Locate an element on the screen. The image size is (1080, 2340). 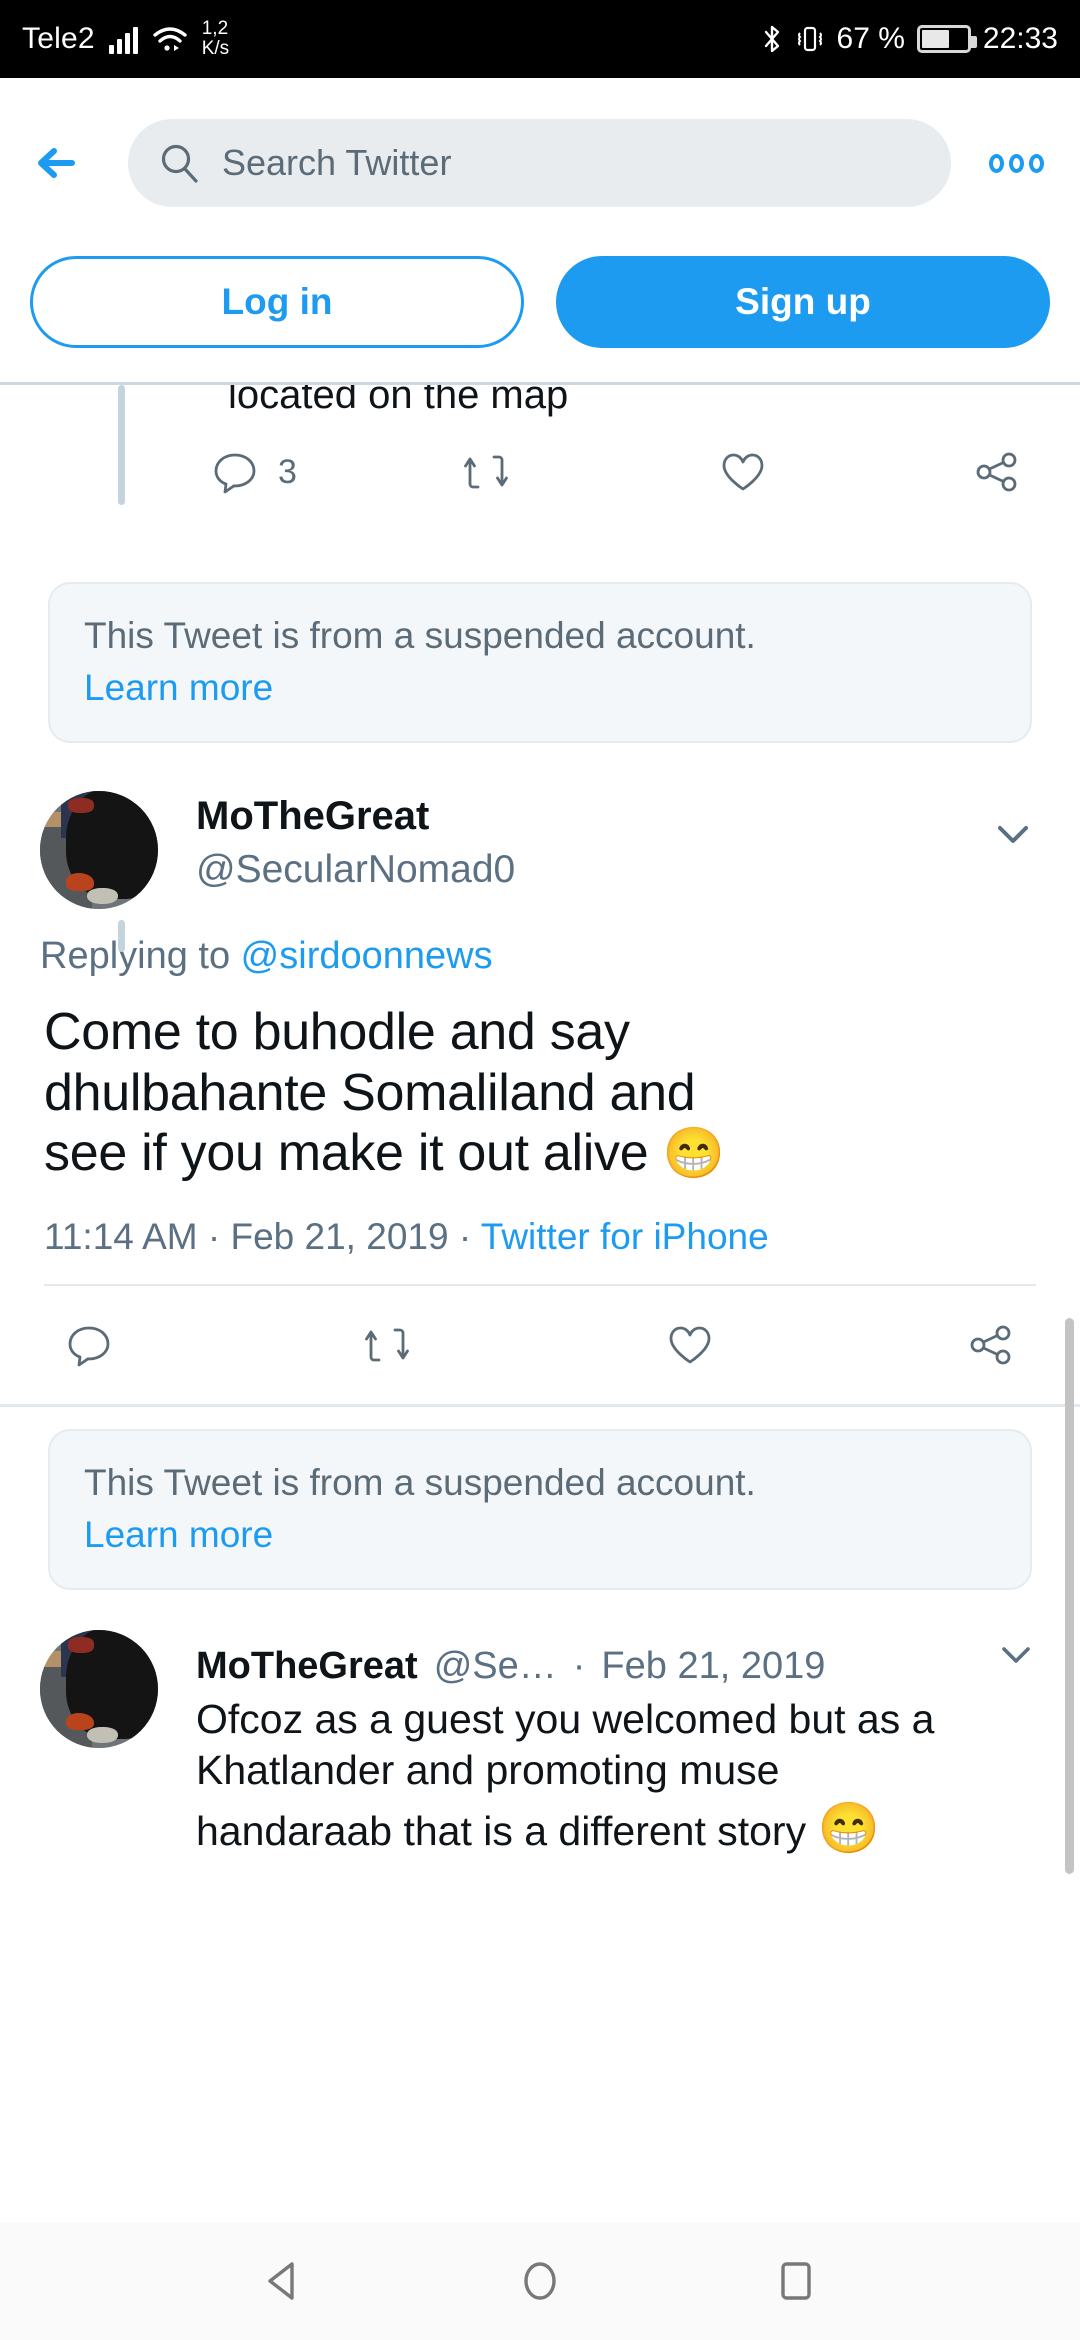
android-navigation-bar is located at coordinates (540, 2281).